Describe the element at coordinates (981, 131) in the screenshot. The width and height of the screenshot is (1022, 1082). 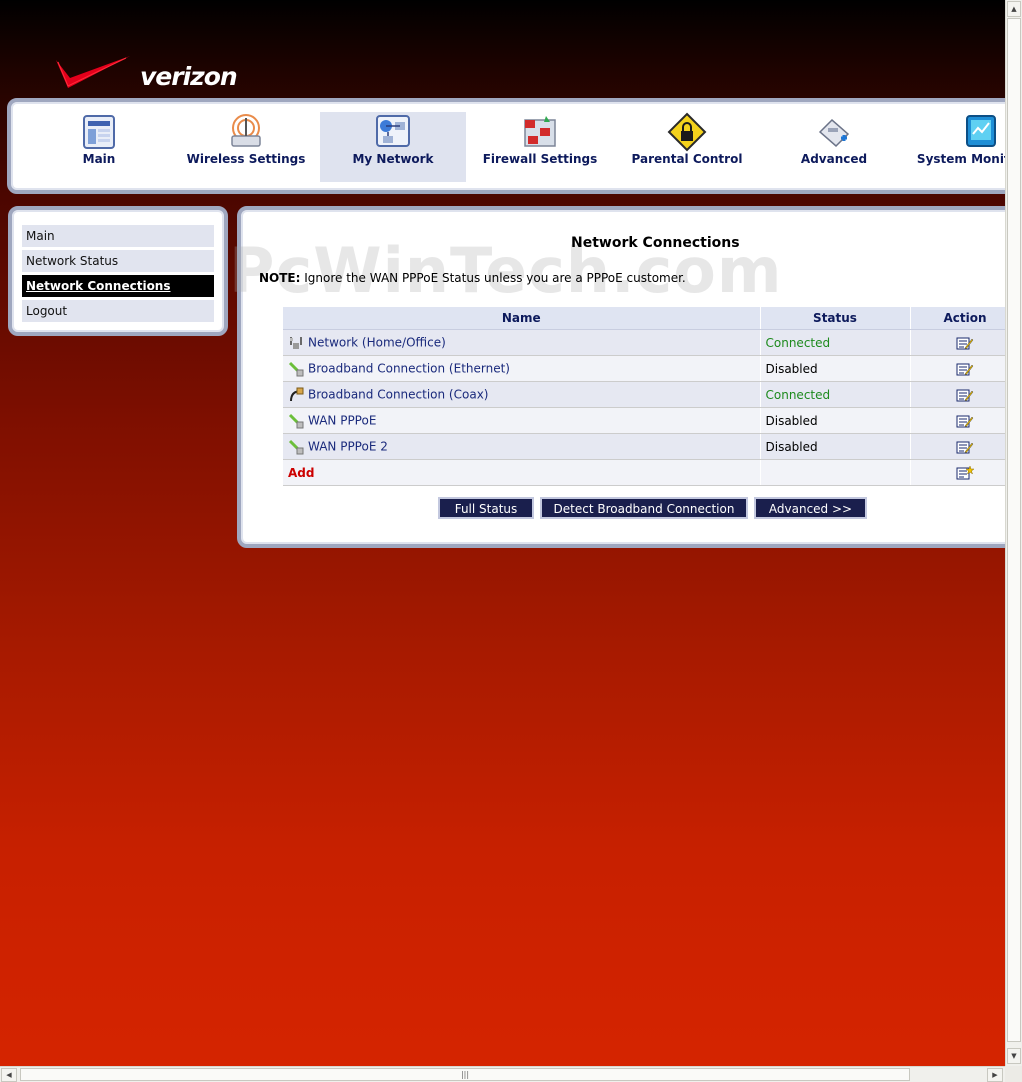
I see `system-monitoring-icon` at that location.